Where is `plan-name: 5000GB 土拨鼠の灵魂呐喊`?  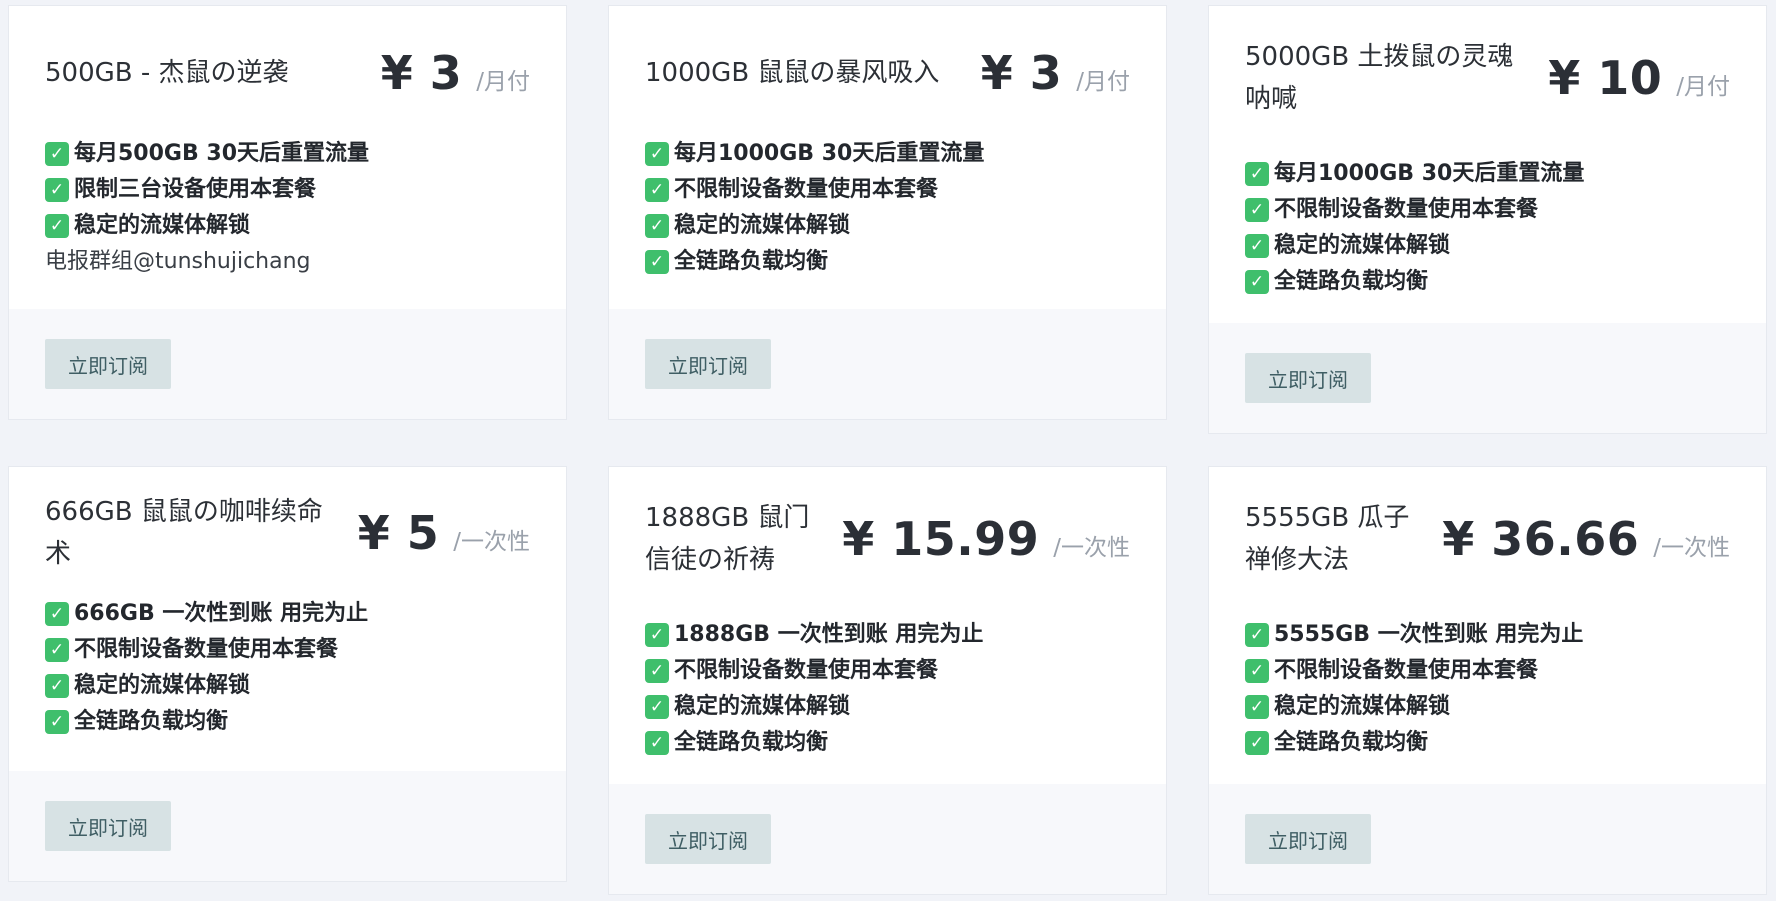
plan-name: 5000GB 土拨鼠の灵魂呐喊 is located at coordinates (1379, 78).